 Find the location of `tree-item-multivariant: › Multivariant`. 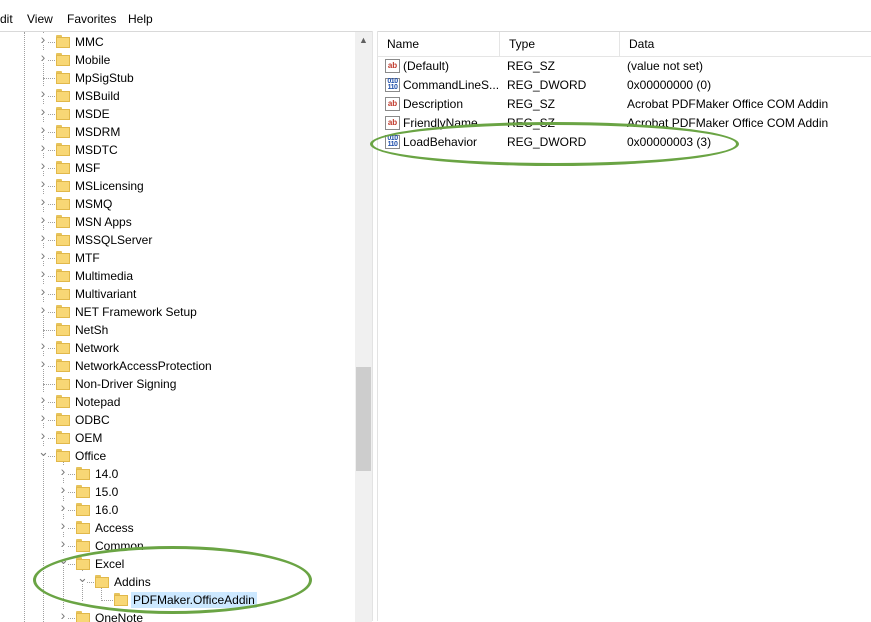

tree-item-multivariant: › Multivariant is located at coordinates (177, 293).